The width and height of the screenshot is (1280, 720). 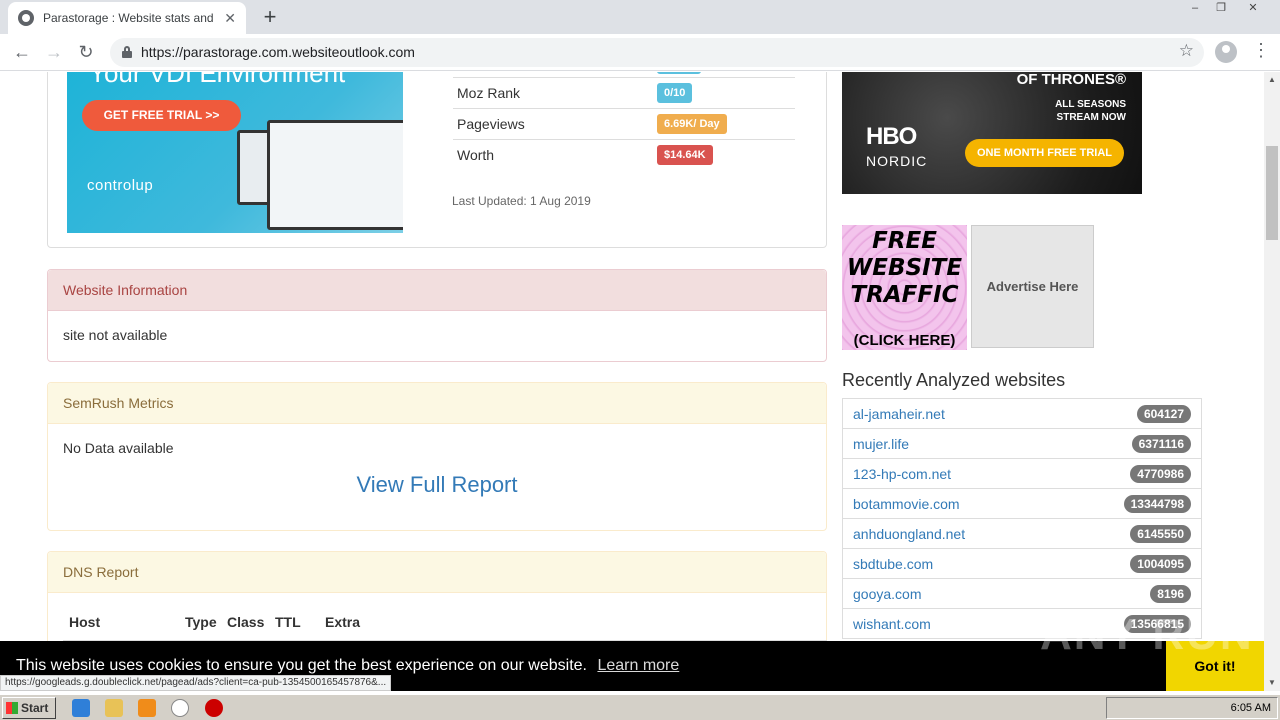 I want to click on tab-title: Parastorage : Website stats and val, so click(x=130, y=18).